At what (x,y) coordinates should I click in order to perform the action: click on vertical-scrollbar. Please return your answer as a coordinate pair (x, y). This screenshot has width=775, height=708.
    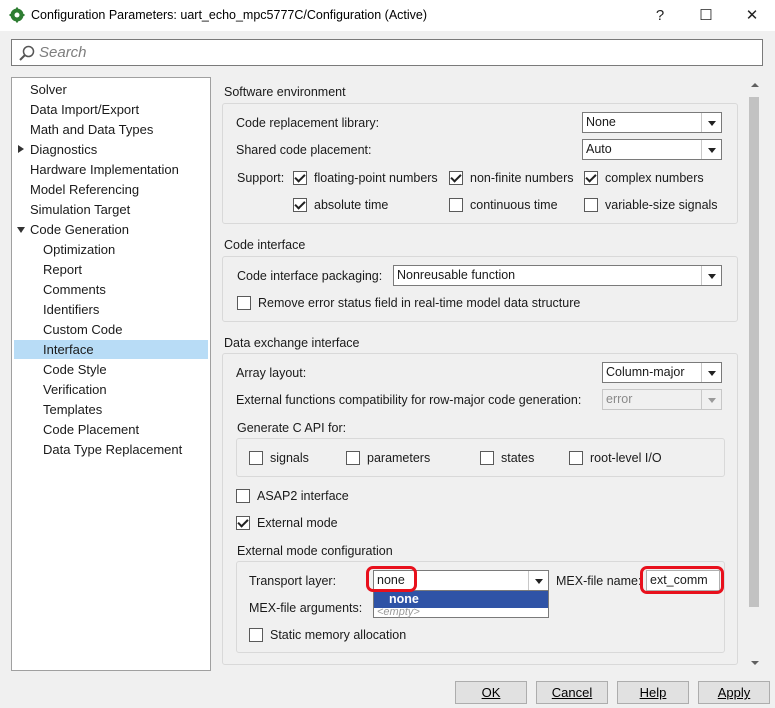
    Looking at the image, I should click on (754, 374).